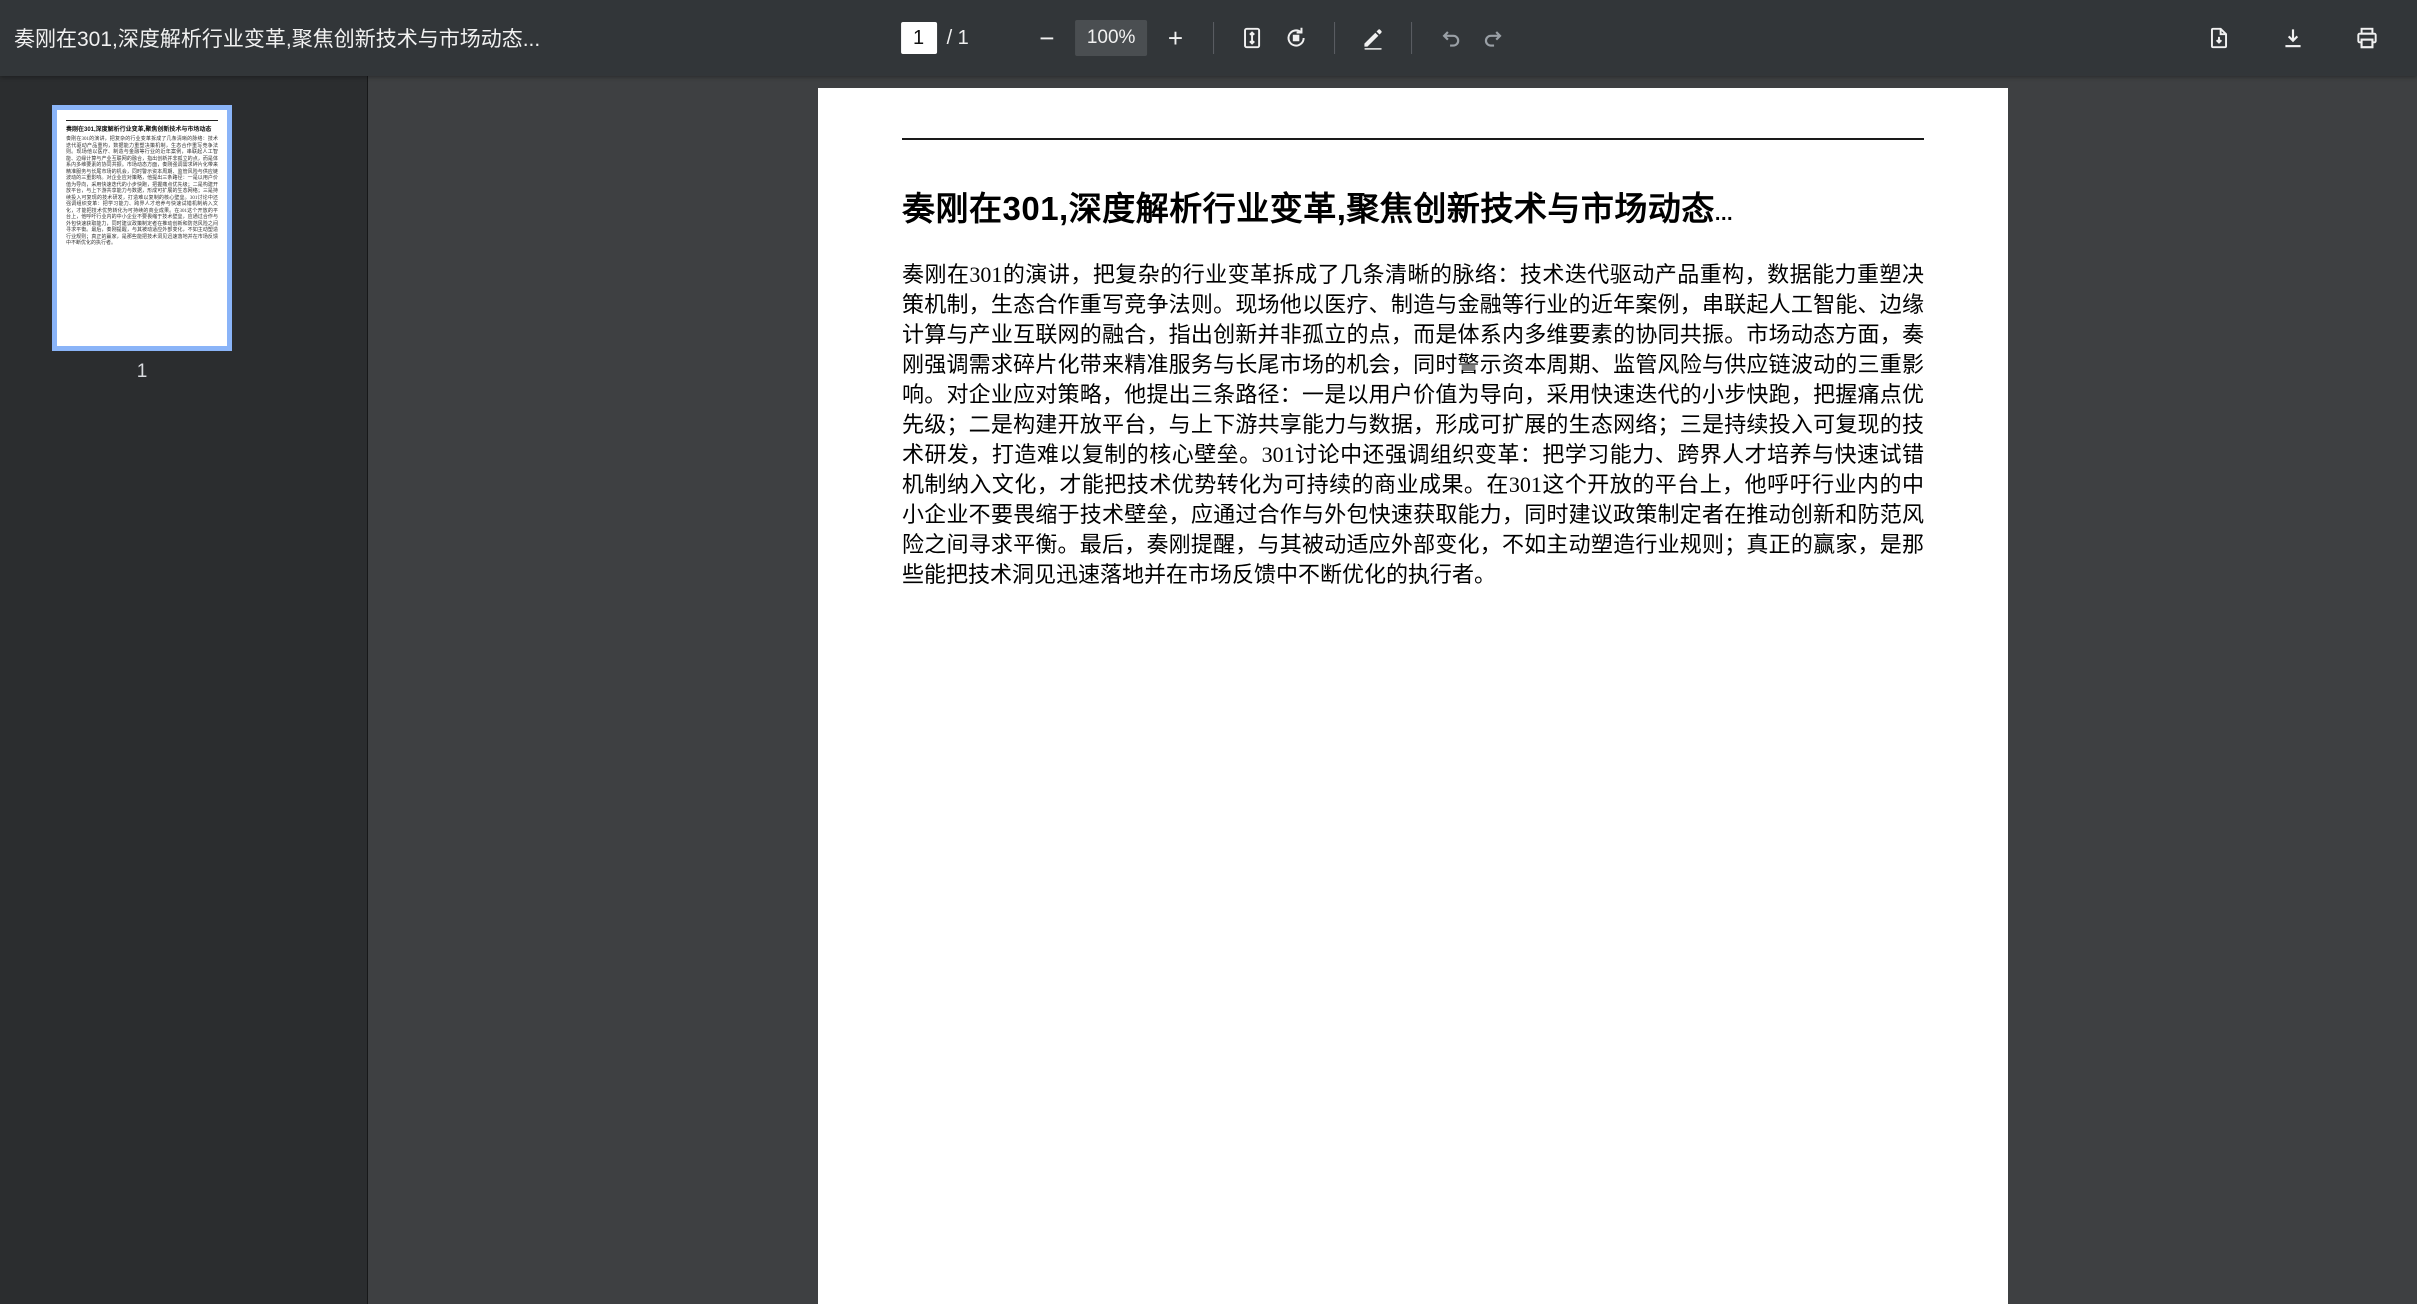  I want to click on zoom-level-display: 100%, so click(1111, 38).